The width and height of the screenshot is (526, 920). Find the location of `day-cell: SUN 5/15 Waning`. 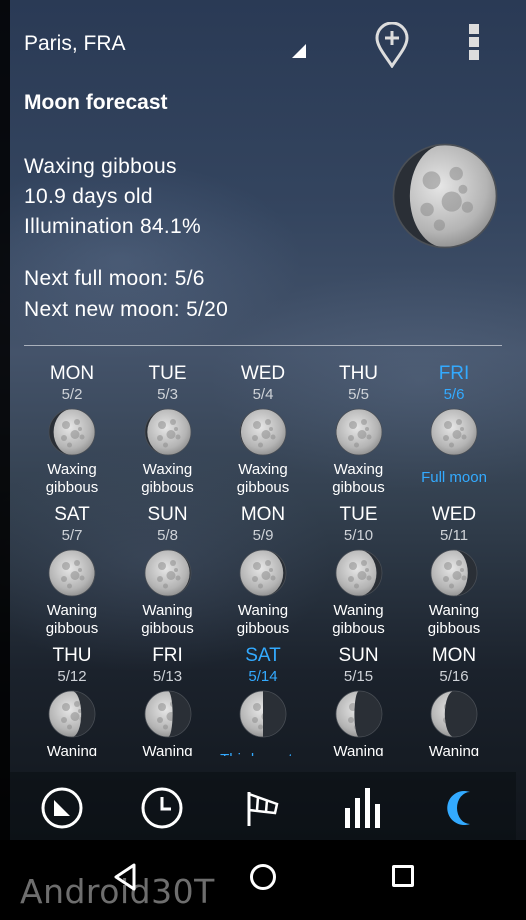

day-cell: SUN 5/15 Waning is located at coordinates (359, 700).